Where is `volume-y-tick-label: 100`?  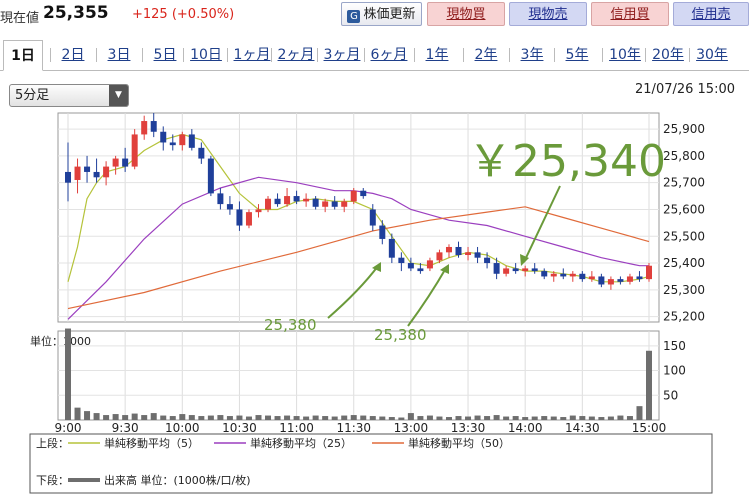
volume-y-tick-label: 100 is located at coordinates (674, 371).